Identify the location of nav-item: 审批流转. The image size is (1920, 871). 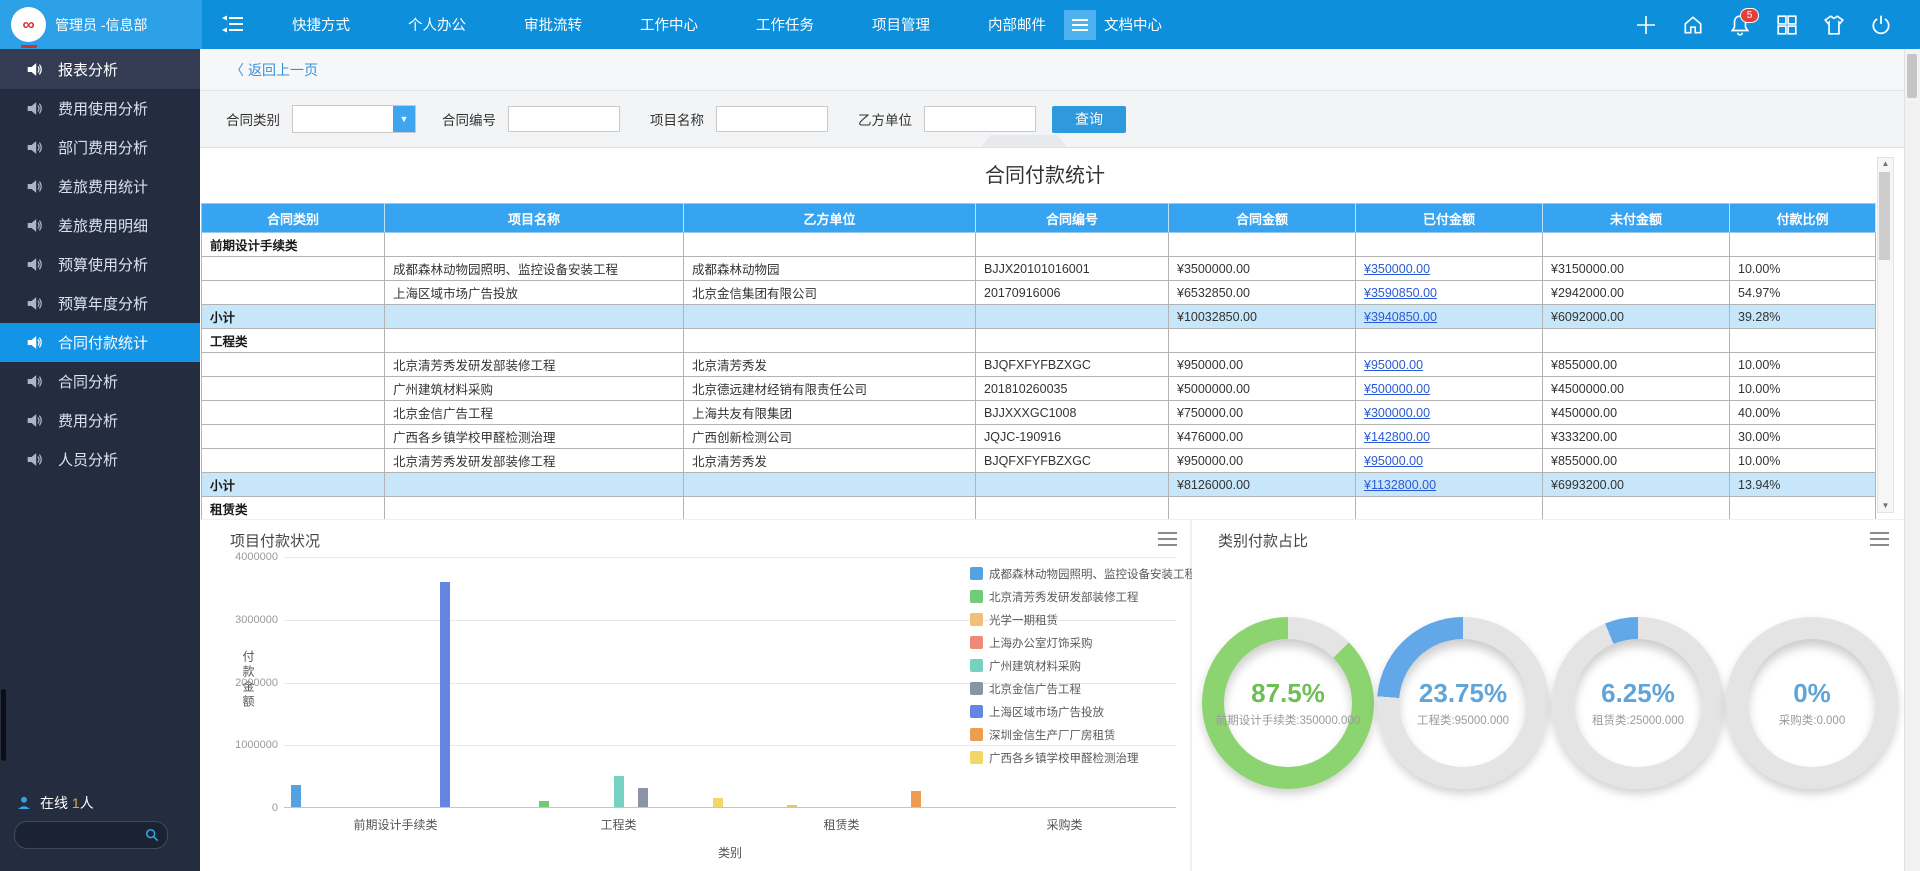
(553, 24).